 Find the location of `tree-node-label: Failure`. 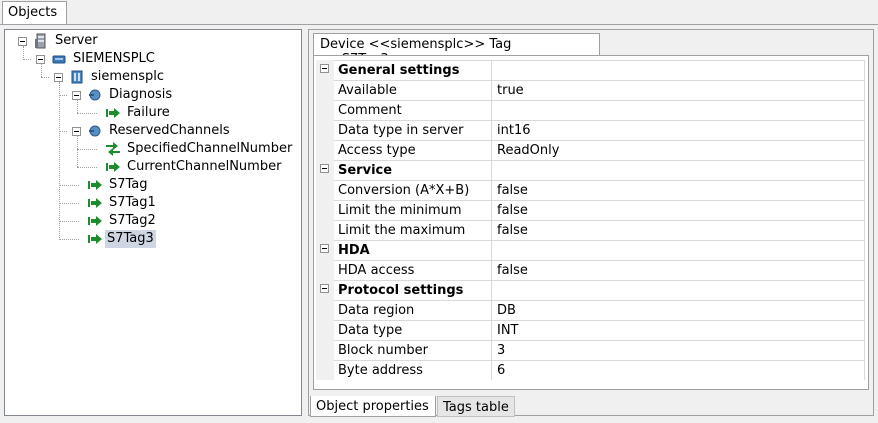

tree-node-label: Failure is located at coordinates (148, 112).